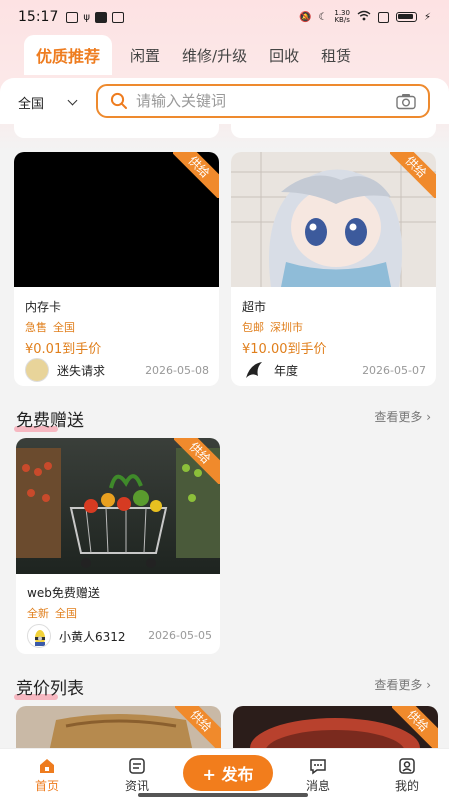 This screenshot has height=800, width=449. I want to click on seller-info: 迷失请求, so click(65, 370).